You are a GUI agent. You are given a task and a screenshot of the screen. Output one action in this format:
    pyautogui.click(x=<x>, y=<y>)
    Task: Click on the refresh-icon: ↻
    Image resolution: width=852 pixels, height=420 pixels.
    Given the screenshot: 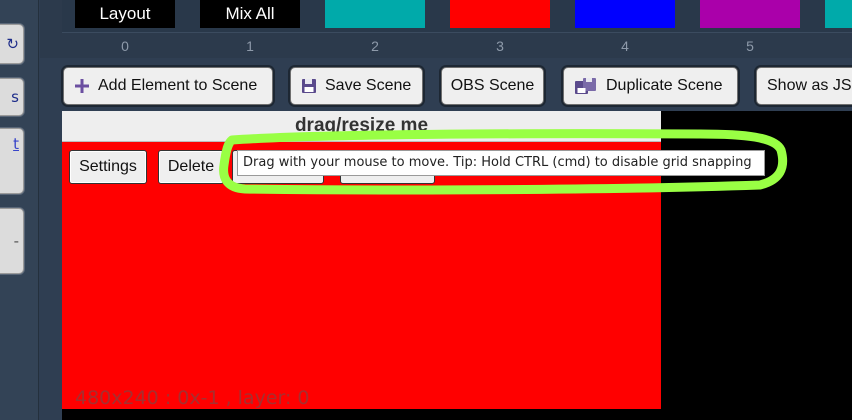 What is the action you would take?
    pyautogui.click(x=12, y=44)
    